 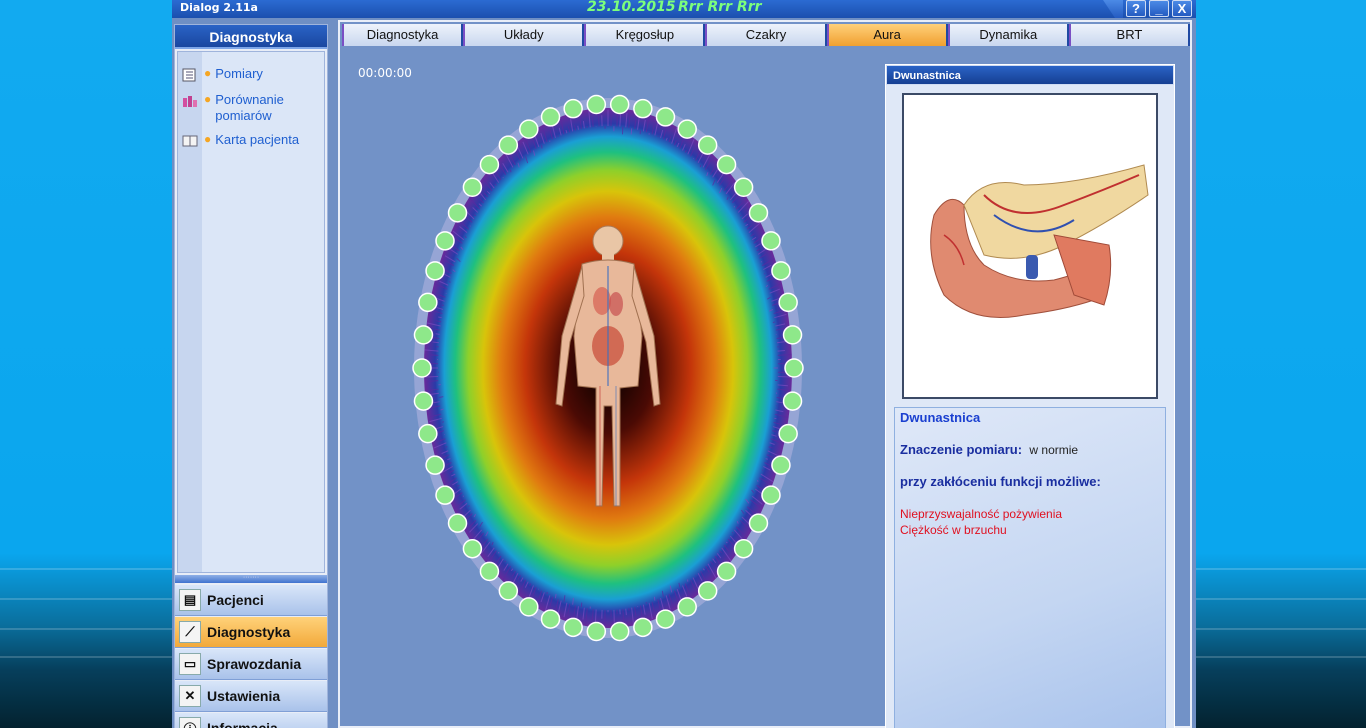 I want to click on tab-uklady: Układy, so click(x=523, y=35).